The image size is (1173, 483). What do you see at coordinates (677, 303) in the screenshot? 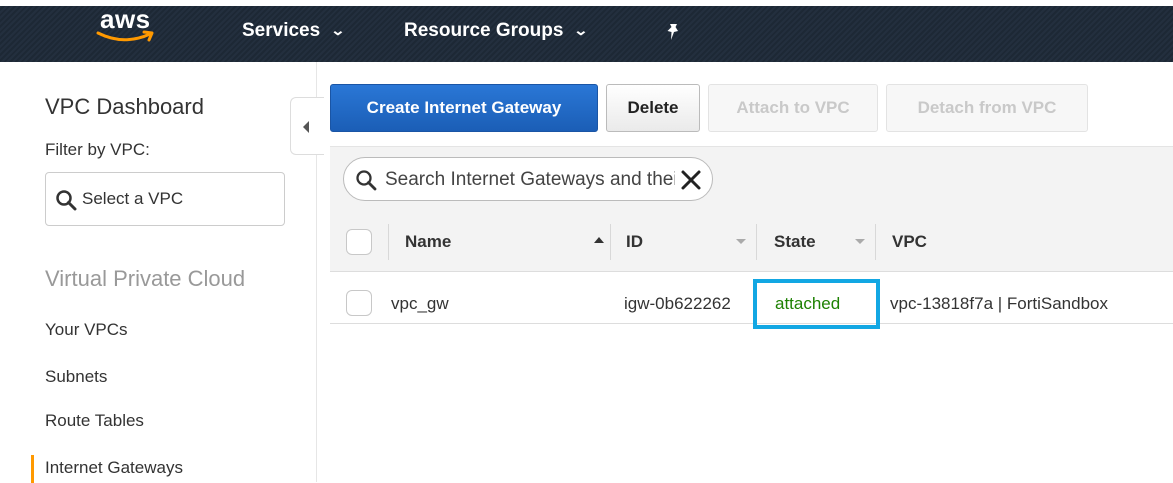
I see `cell-id: igw-0b622262` at bounding box center [677, 303].